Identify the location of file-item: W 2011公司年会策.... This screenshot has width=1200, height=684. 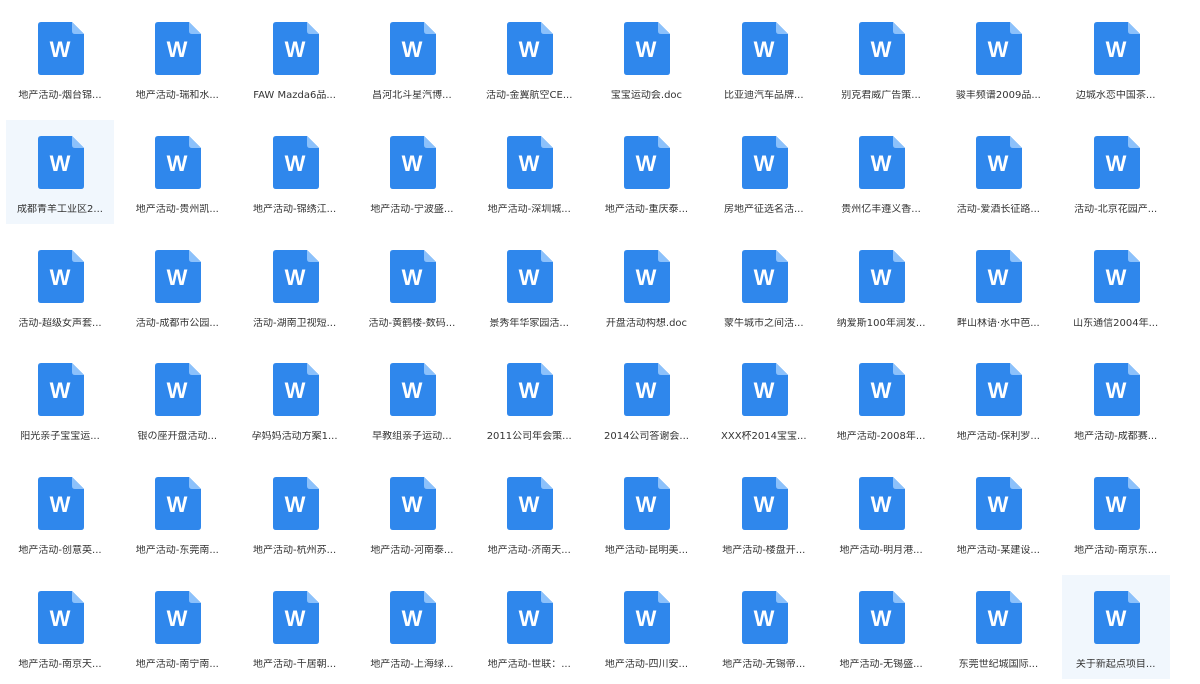
(529, 399).